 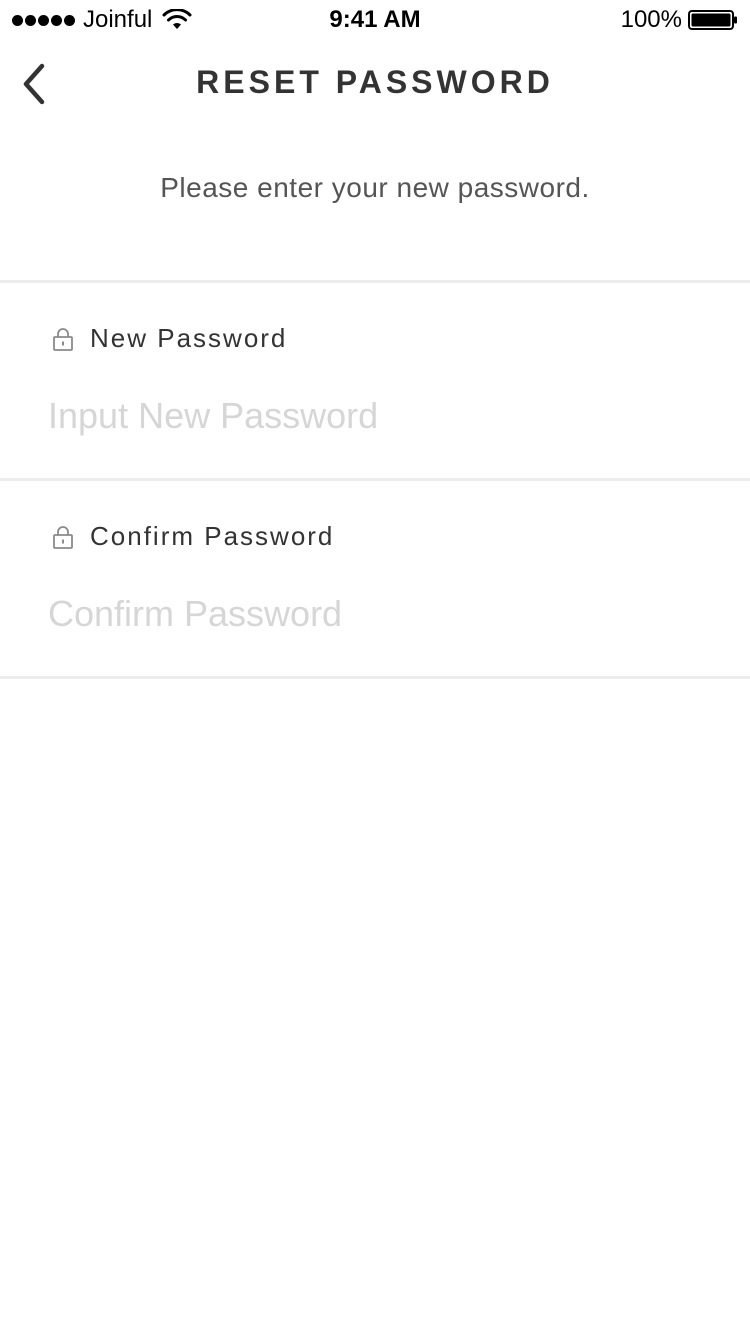 What do you see at coordinates (375, 187) in the screenshot?
I see `instruction-text: Please enter your new password.` at bounding box center [375, 187].